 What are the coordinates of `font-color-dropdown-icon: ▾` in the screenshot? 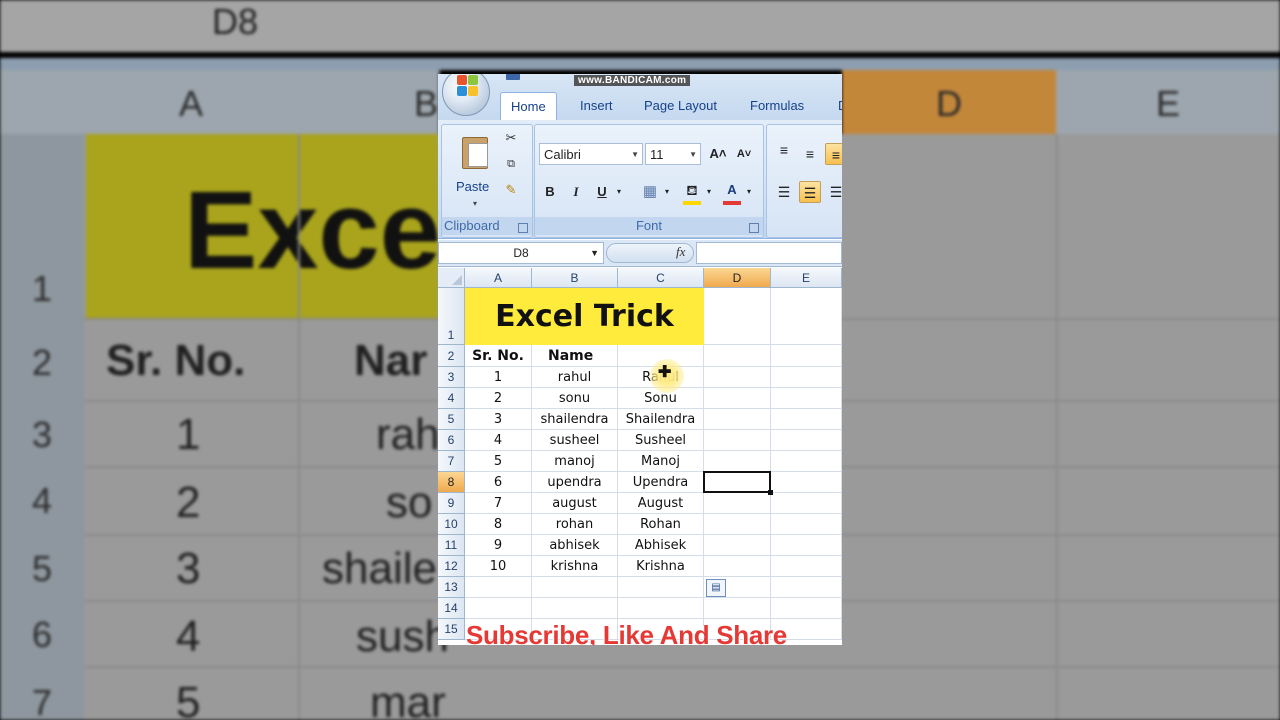 It's located at (749, 192).